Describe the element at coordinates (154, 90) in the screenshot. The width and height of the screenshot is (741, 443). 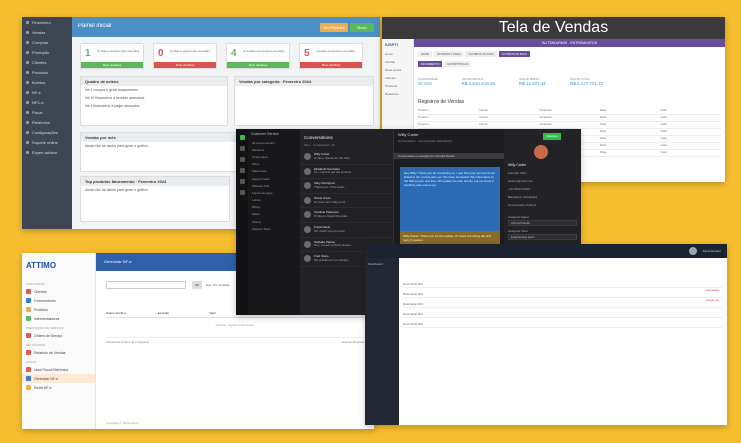
I see `notice-item: Há 1 compra a gerar lançamentos` at that location.